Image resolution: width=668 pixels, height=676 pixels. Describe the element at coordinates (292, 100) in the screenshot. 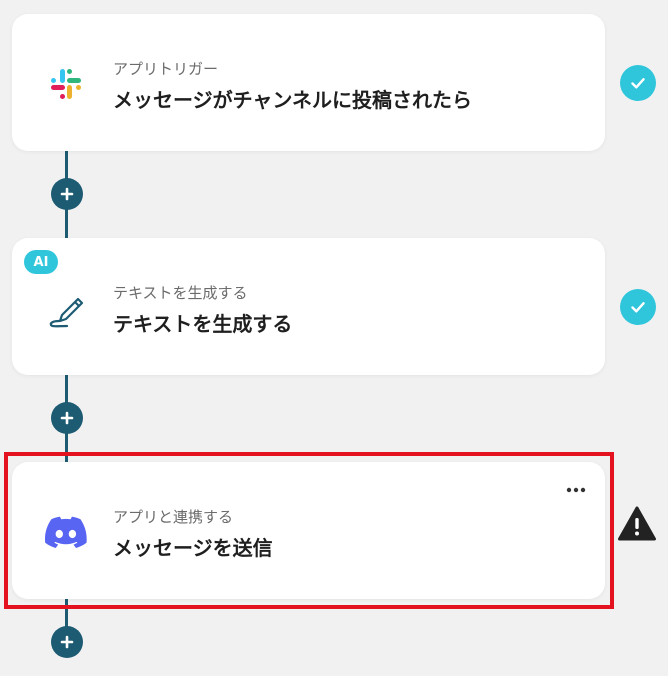

I see `step-title: メッセージがチャンネルに投稿されたら` at that location.